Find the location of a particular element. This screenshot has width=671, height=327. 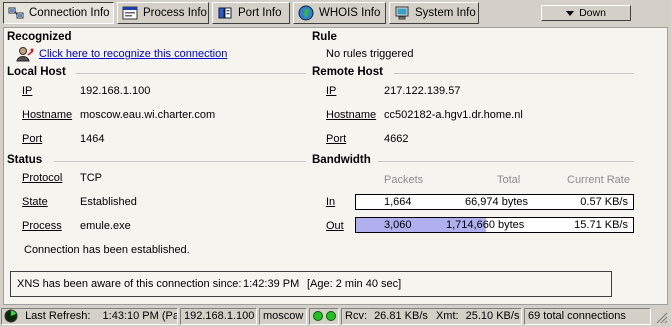

last-refresh-pane: Last Refresh: 1:43:10 PM (Pau: is located at coordinates (89, 316).